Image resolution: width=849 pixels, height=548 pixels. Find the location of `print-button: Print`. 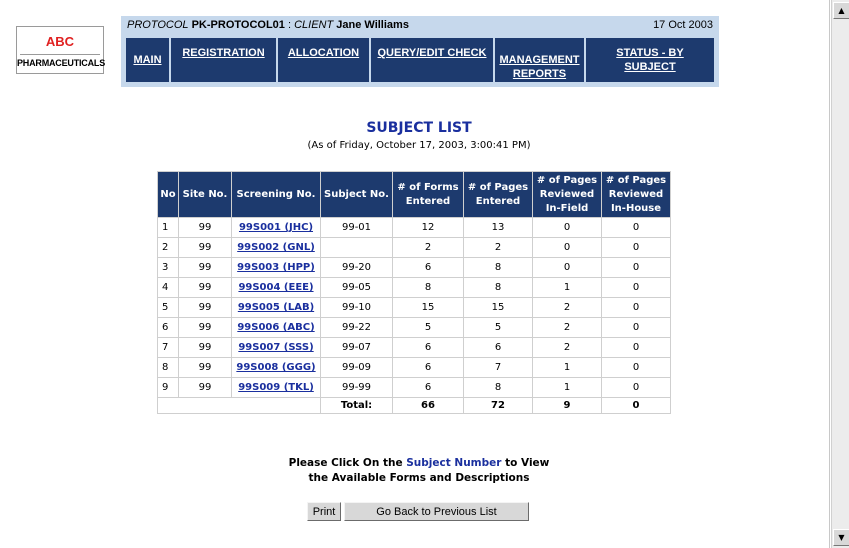

print-button: Print is located at coordinates (324, 511).